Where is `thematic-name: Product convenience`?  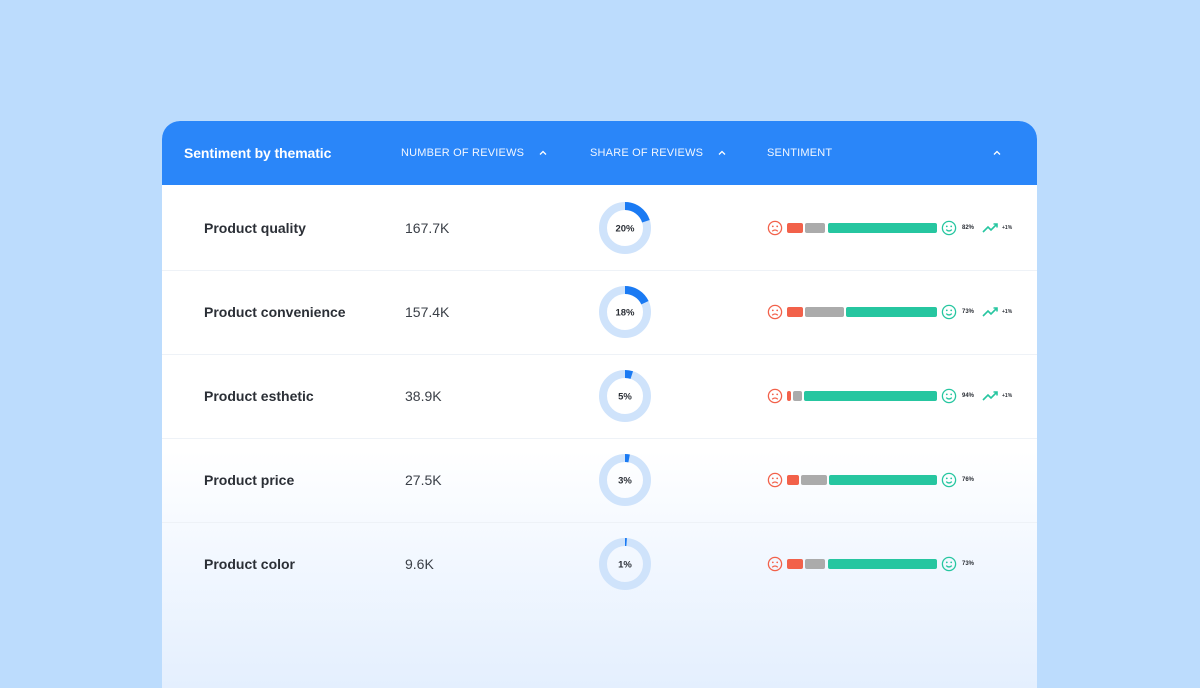
thematic-name: Product convenience is located at coordinates (275, 312).